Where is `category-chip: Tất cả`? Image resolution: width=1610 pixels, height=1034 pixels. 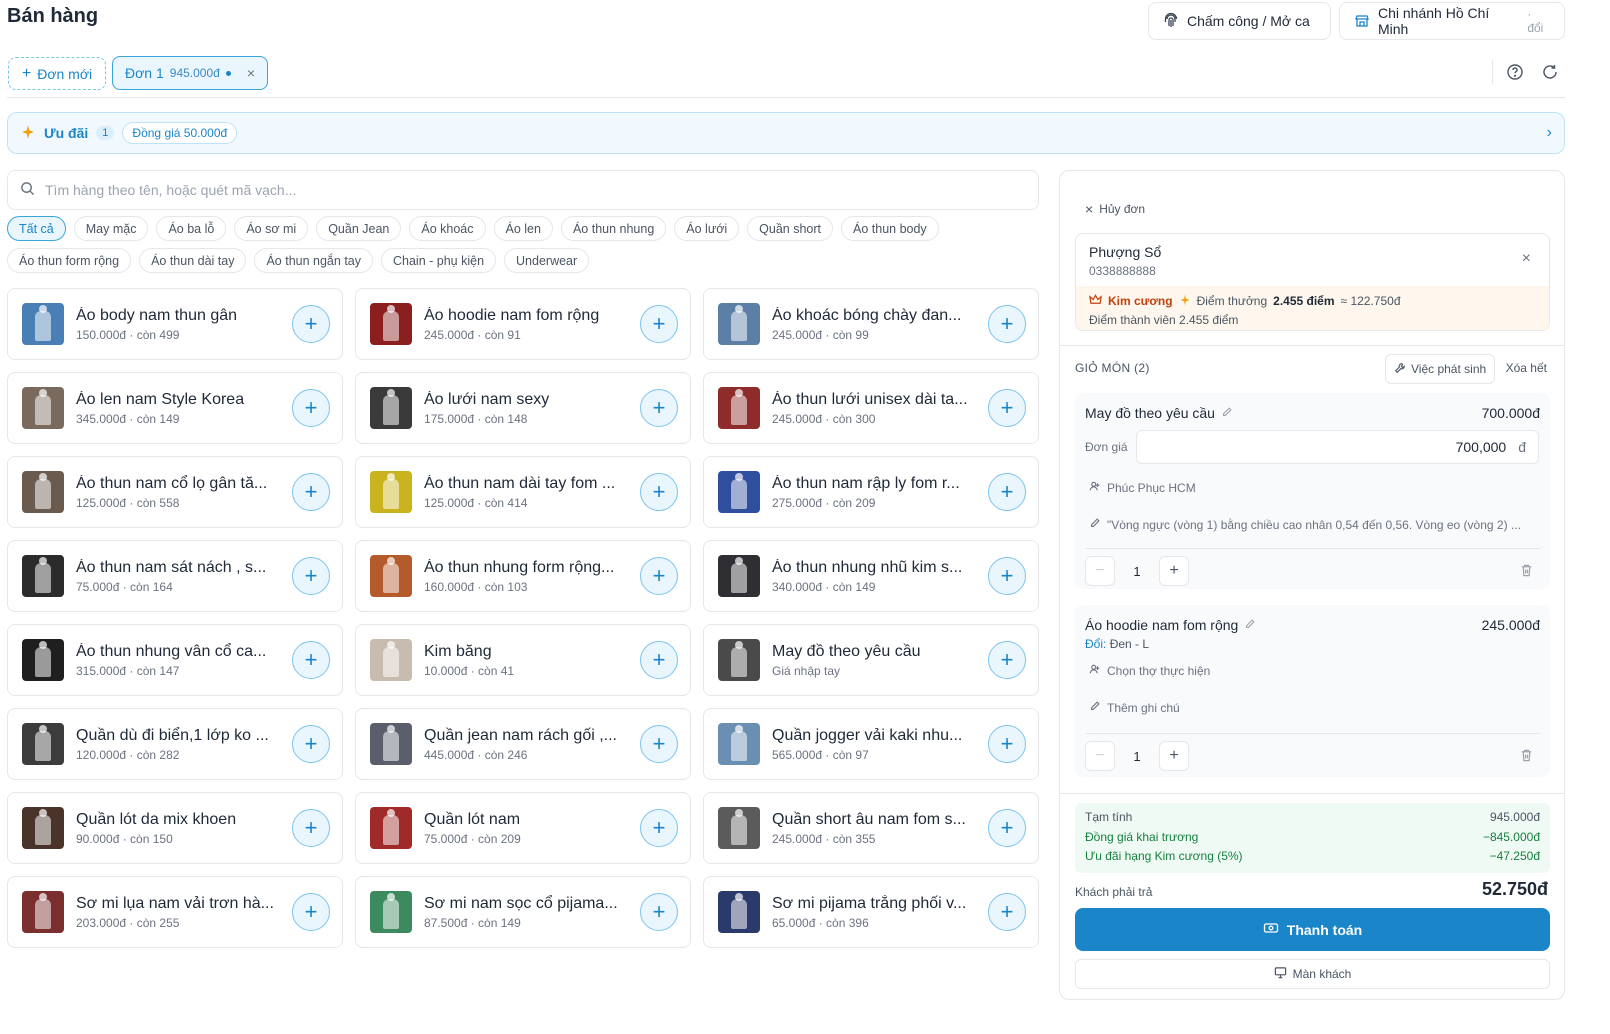 category-chip: Tất cả is located at coordinates (36, 228).